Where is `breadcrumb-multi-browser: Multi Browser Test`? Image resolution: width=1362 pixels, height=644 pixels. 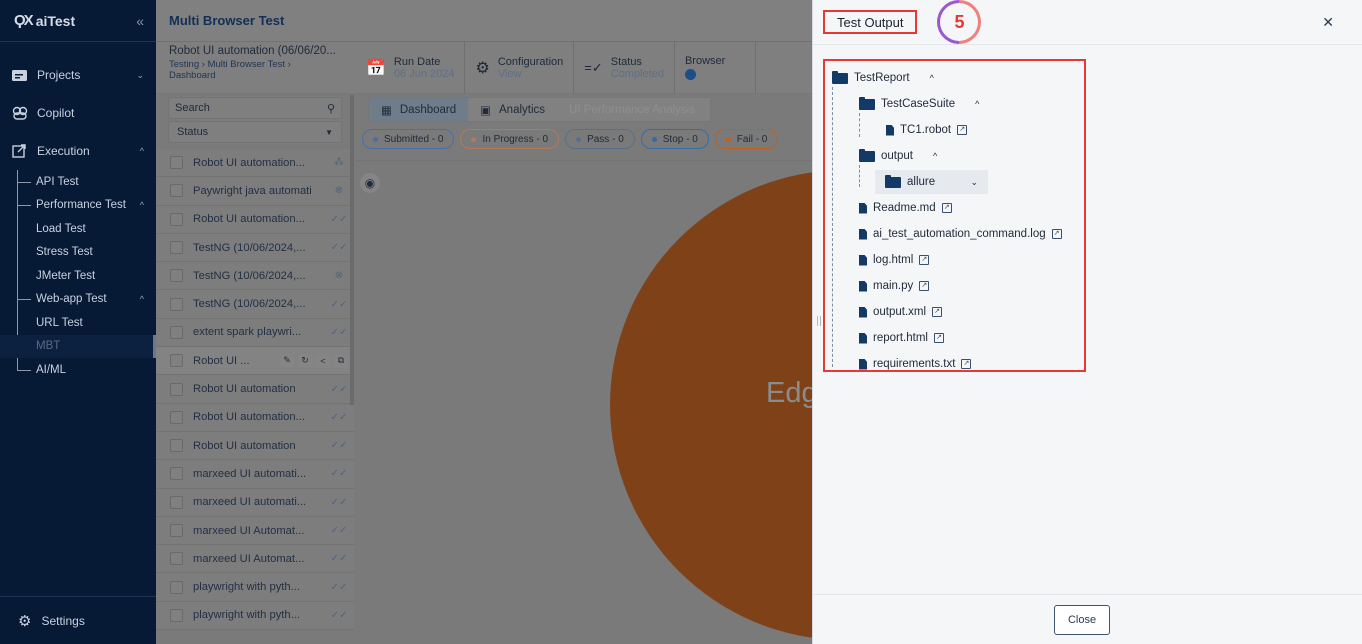
breadcrumb-multi-browser: Multi Browser Test is located at coordinates (246, 64).